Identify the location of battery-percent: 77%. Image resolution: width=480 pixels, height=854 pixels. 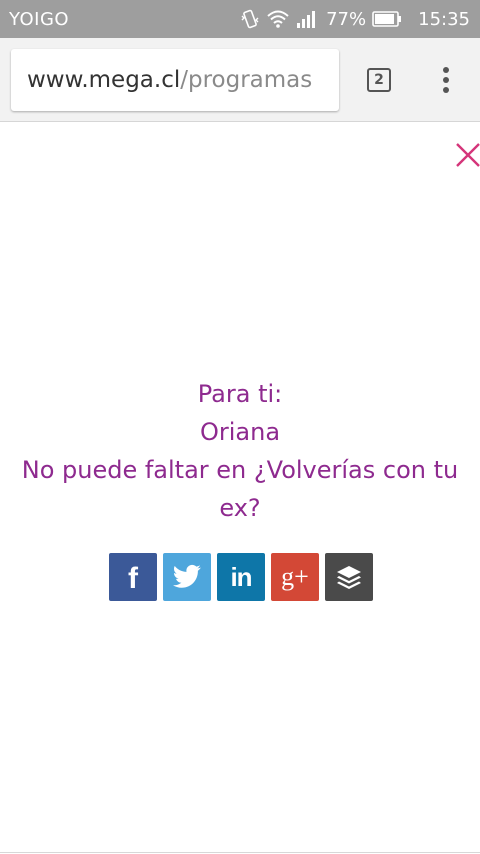
(346, 19).